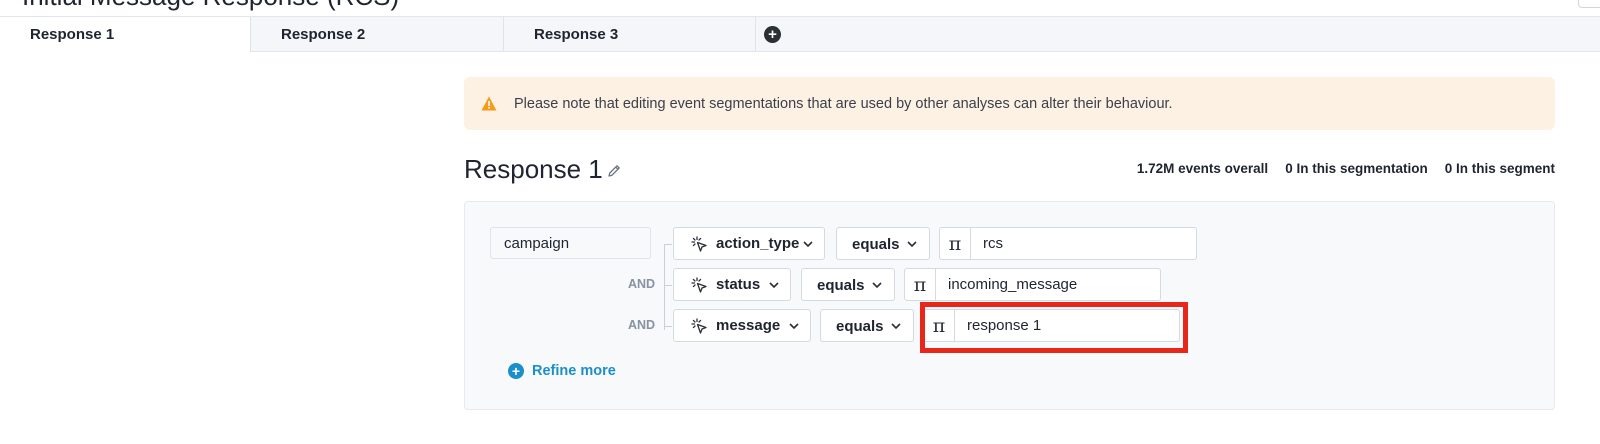 This screenshot has height=444, width=1600. I want to click on highlight-annotation-box, so click(1054, 327).